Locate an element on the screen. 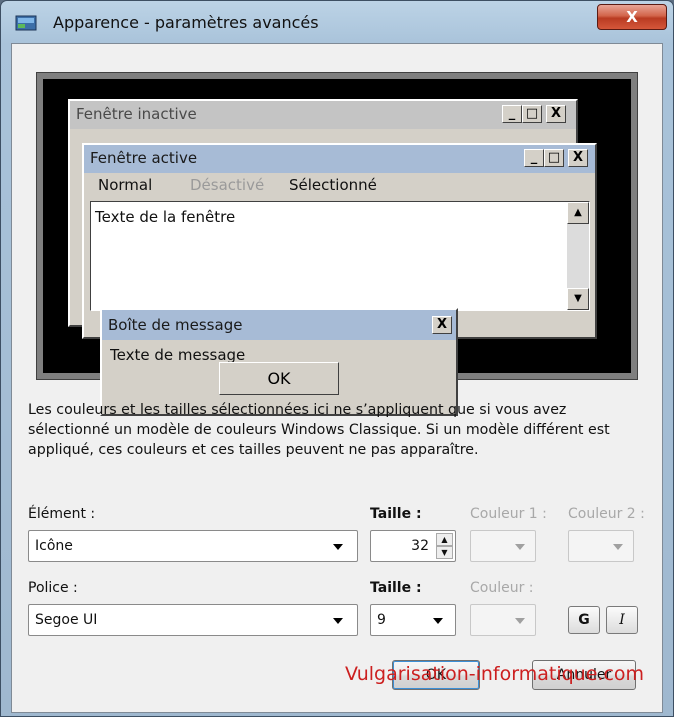 The height and width of the screenshot is (717, 674). color2-label: Couleur 2 : is located at coordinates (606, 514).